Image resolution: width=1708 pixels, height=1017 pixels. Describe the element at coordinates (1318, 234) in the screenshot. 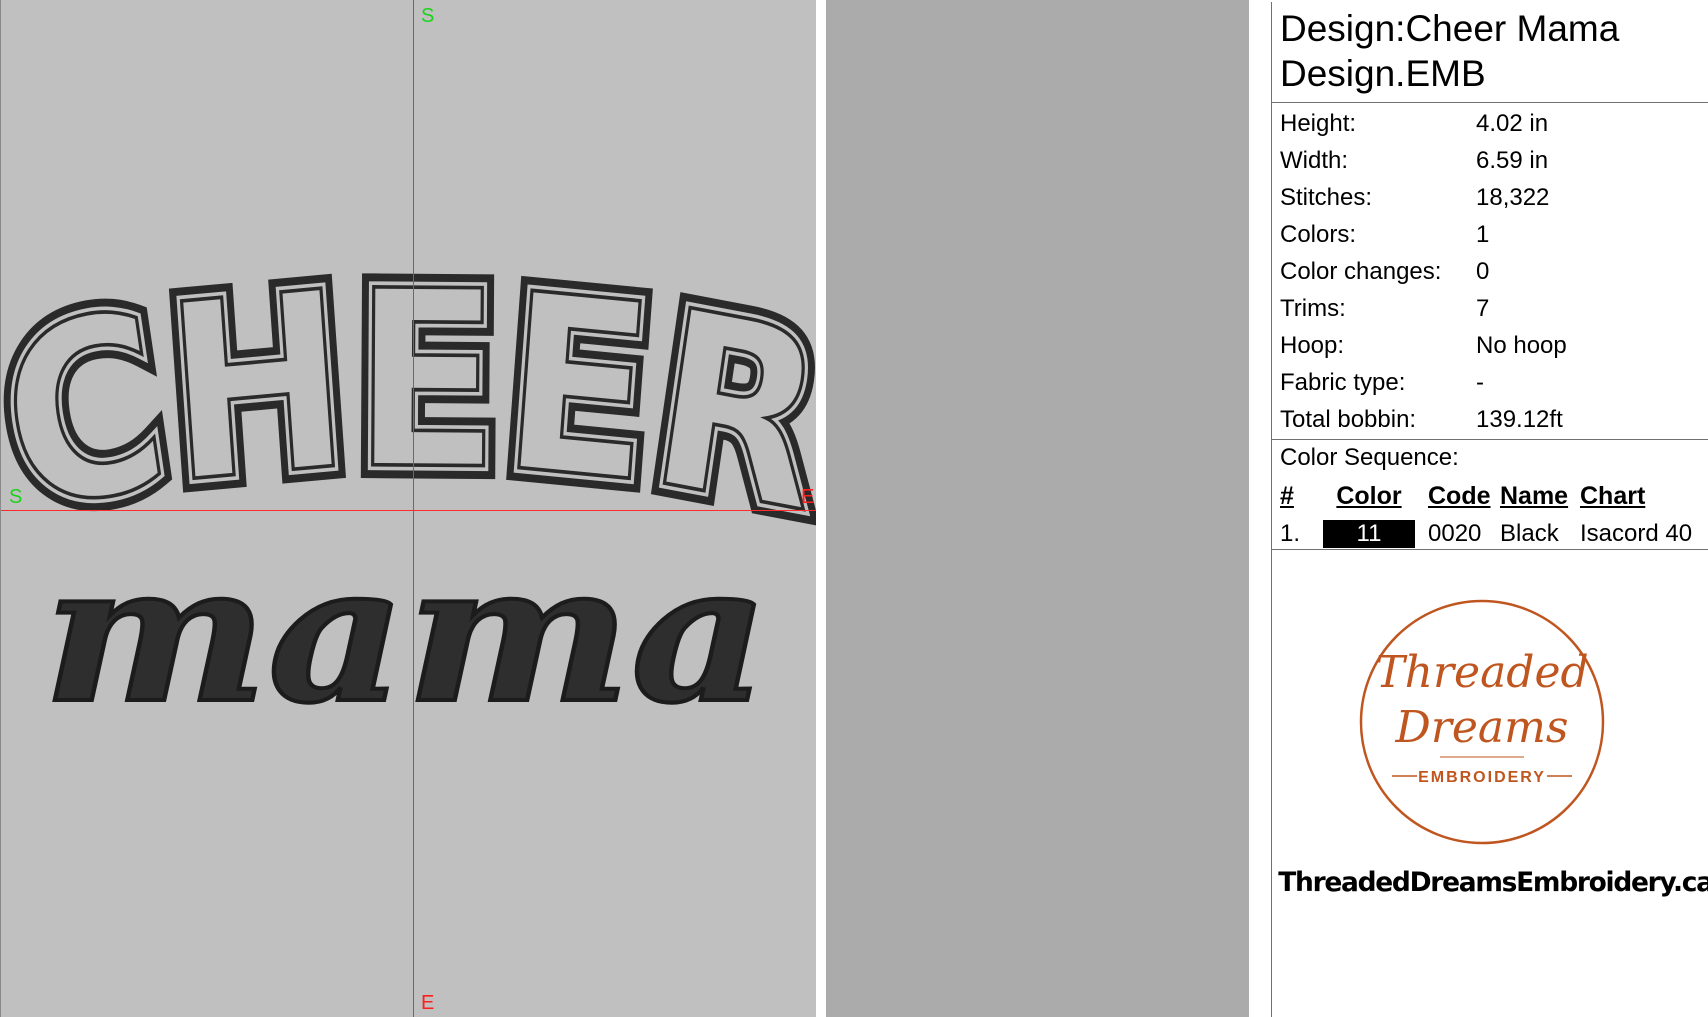

I see `property-label: Colors:` at that location.